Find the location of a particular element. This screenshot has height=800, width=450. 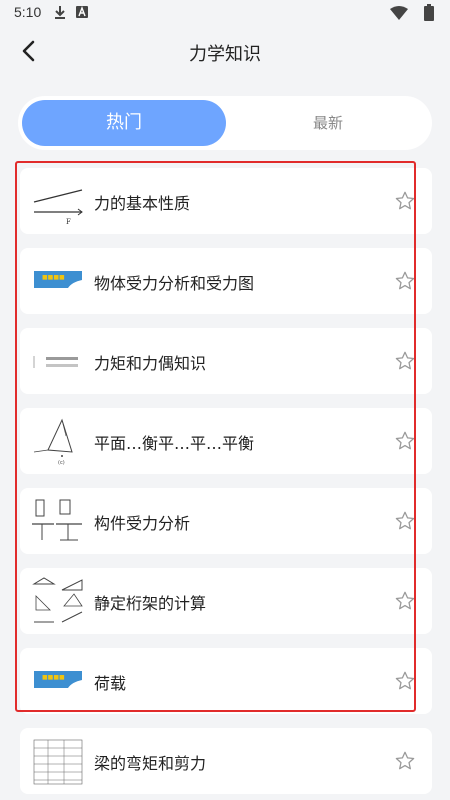

component-thumbnail is located at coordinates (57, 520).